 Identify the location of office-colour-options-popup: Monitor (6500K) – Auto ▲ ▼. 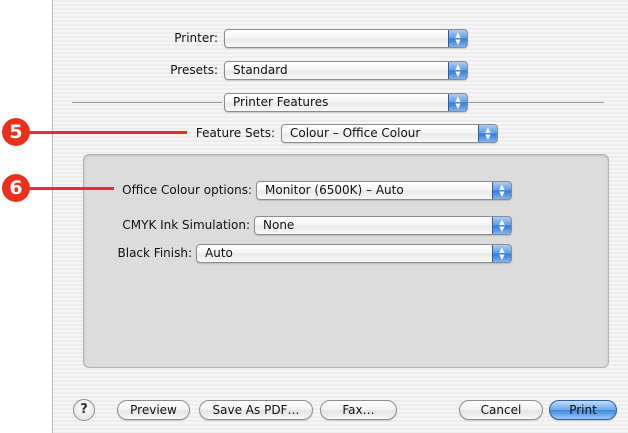
(384, 190).